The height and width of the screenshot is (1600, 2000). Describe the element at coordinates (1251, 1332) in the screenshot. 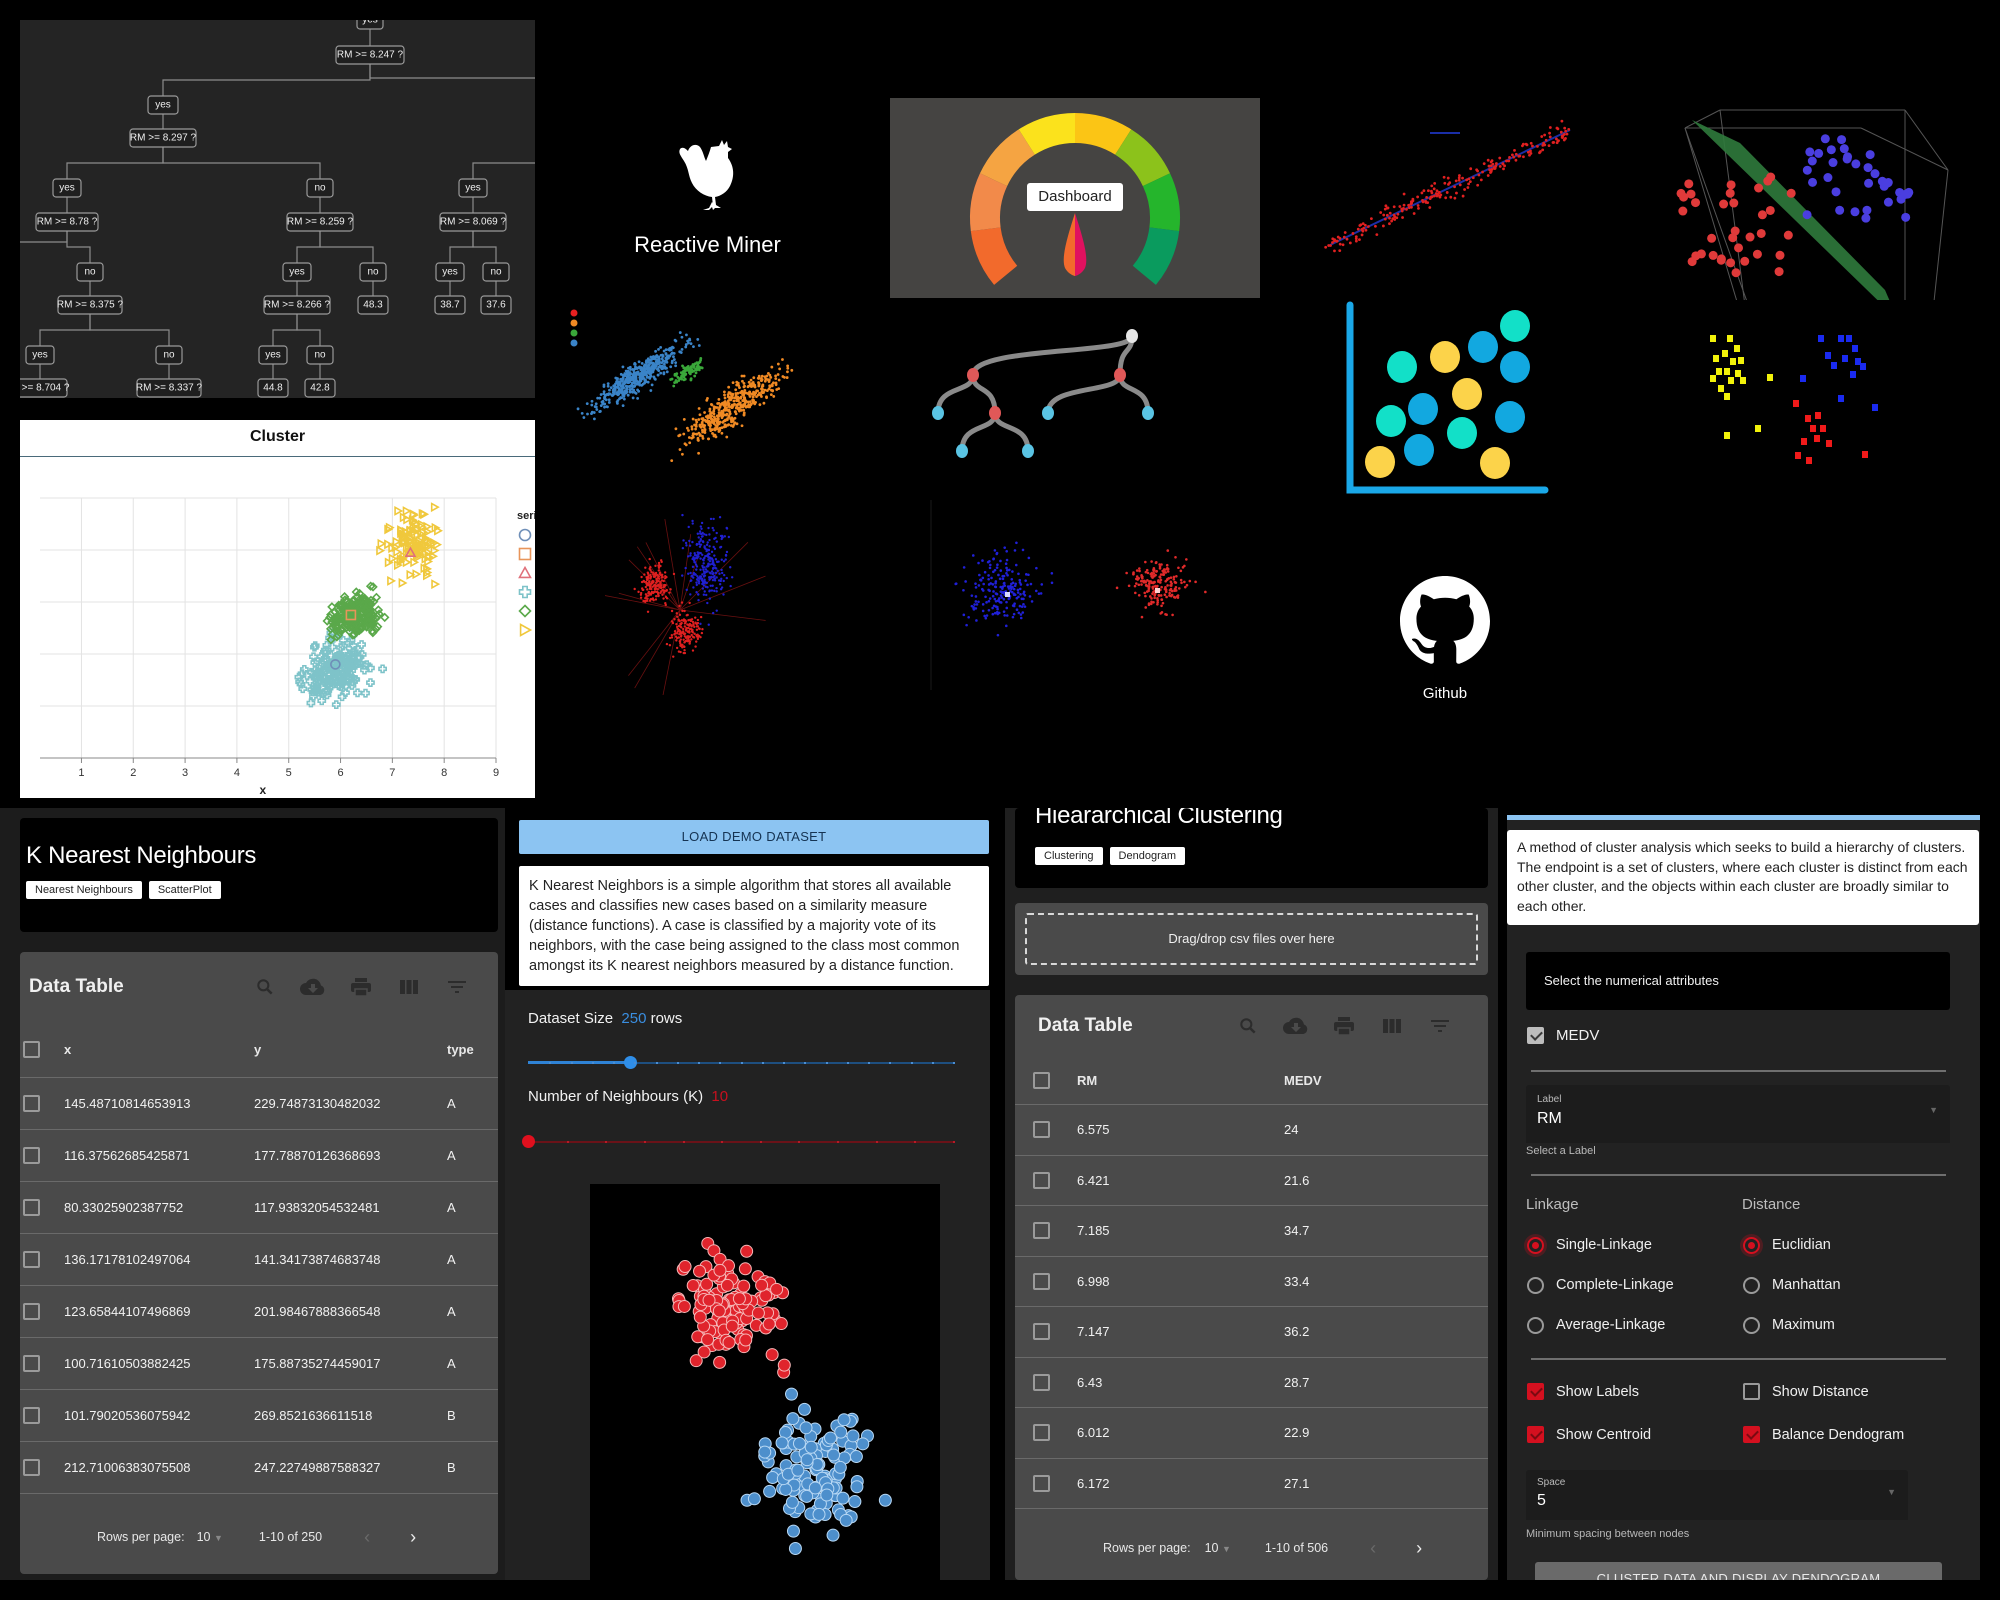

I see `table-row: 7.147 36.2` at that location.